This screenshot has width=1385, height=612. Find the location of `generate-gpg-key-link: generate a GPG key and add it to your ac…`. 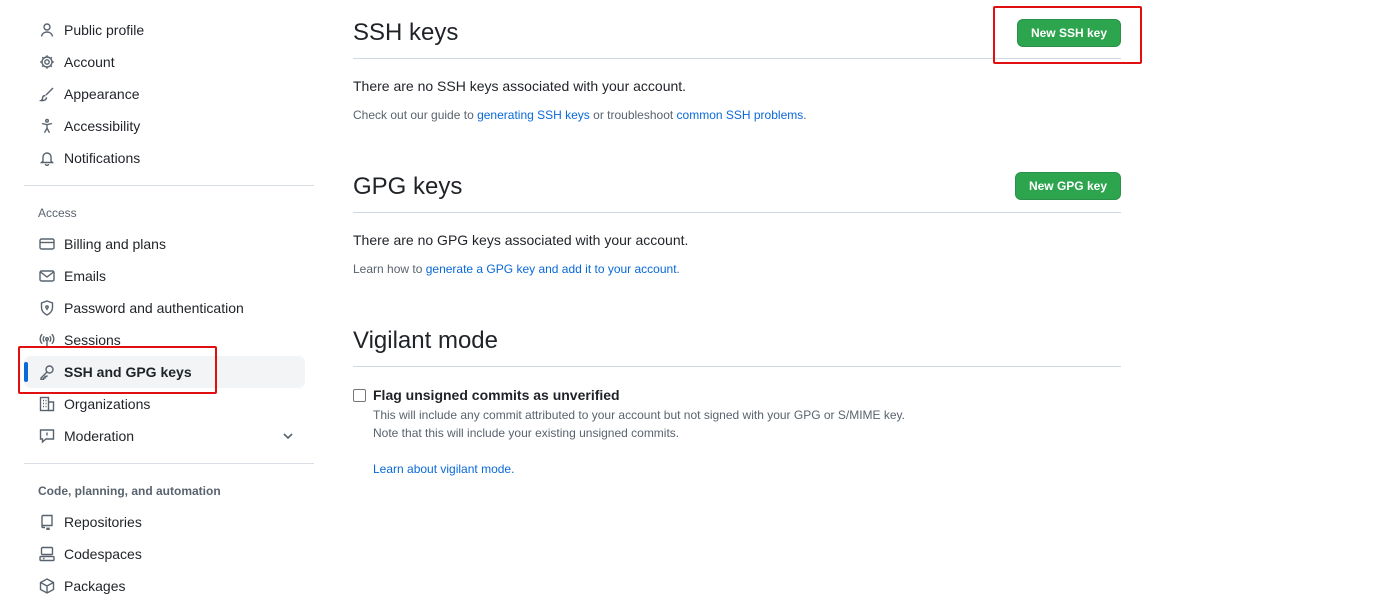

generate-gpg-key-link: generate a GPG key and add it to your ac… is located at coordinates (551, 269).